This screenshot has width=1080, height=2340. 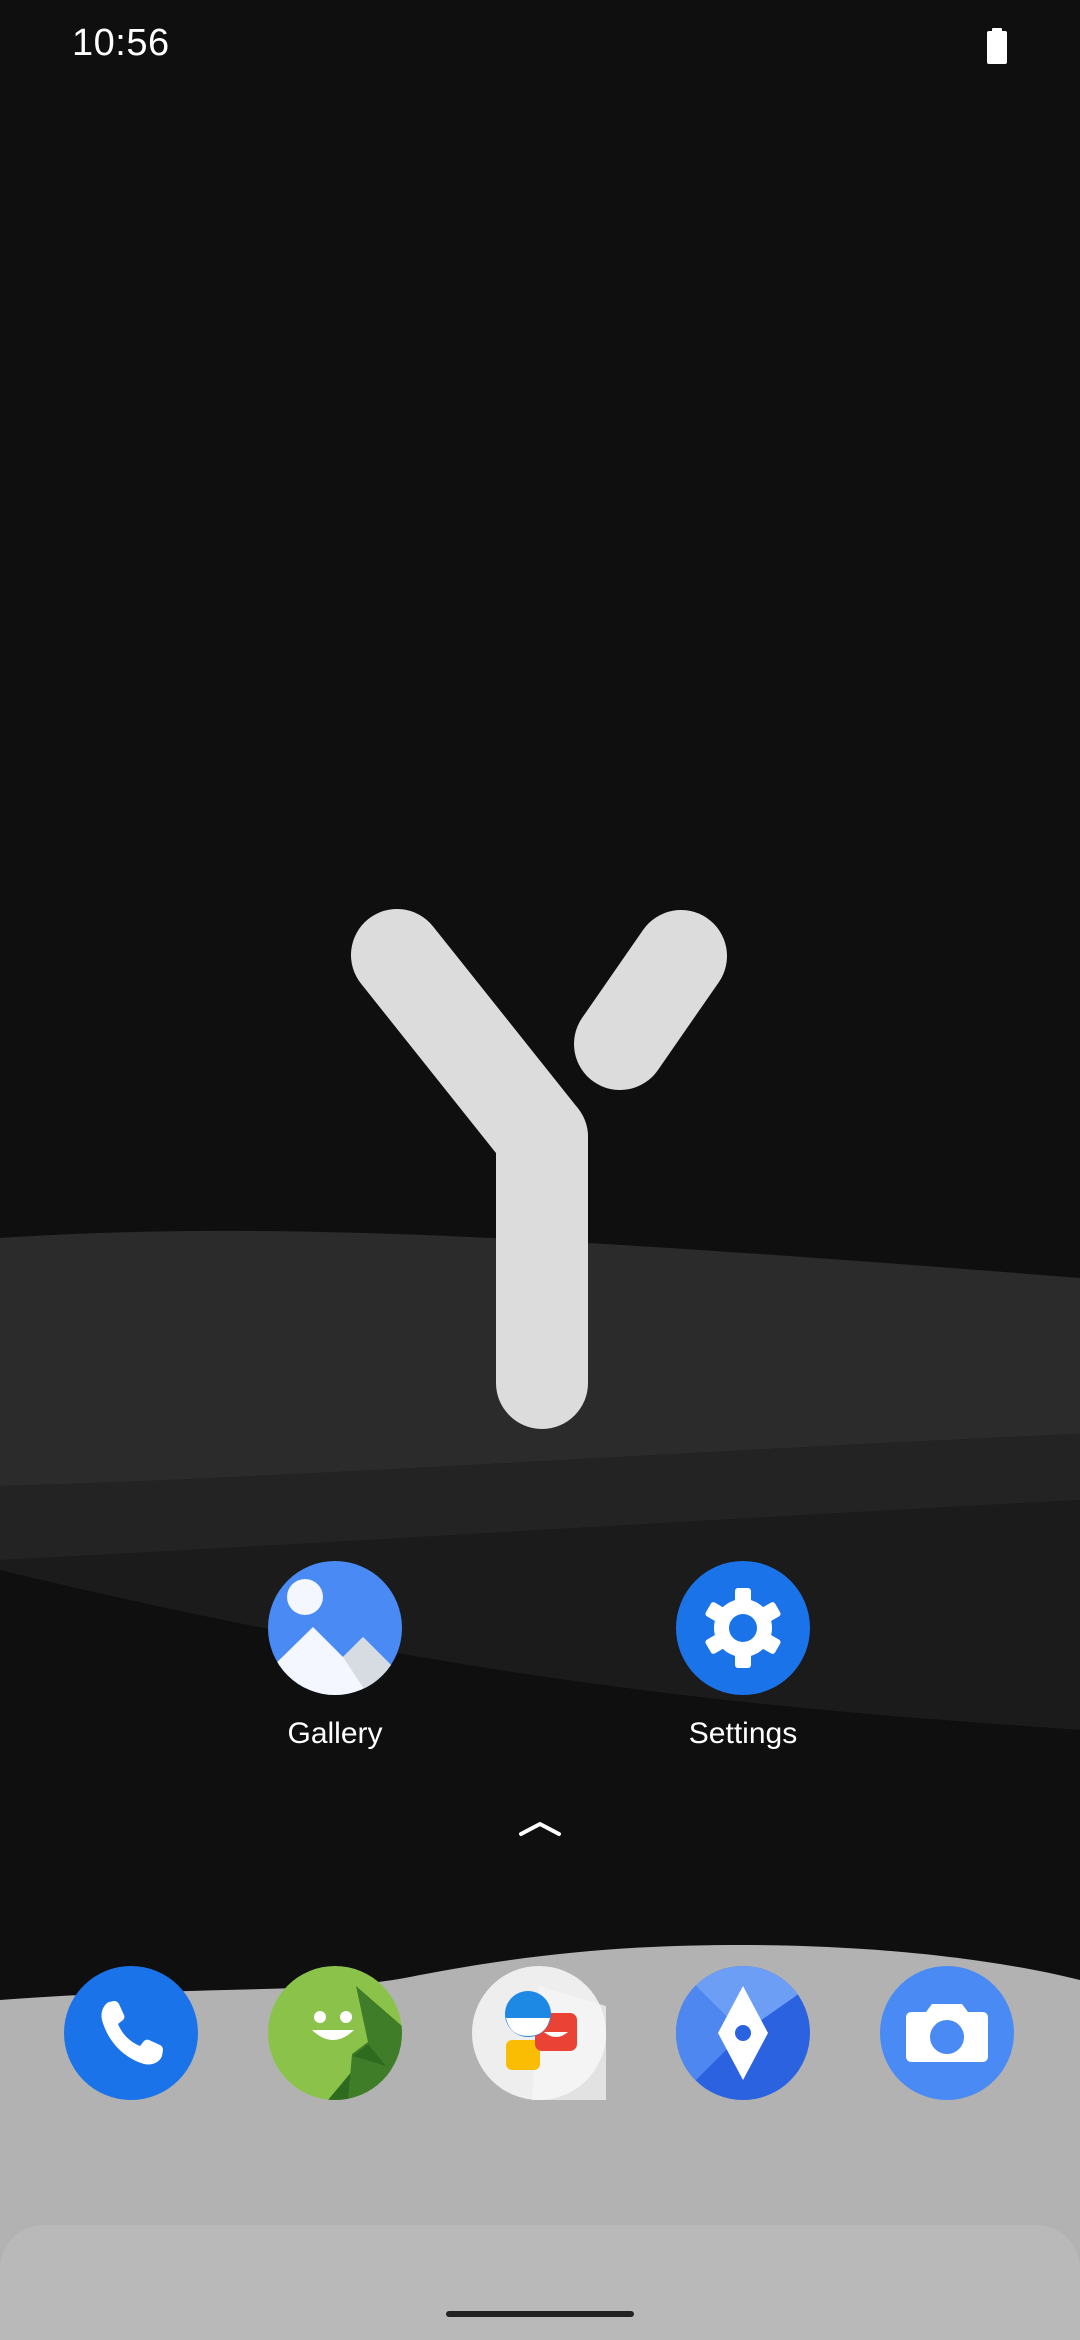 I want to click on gallery-icon, so click(x=335, y=1628).